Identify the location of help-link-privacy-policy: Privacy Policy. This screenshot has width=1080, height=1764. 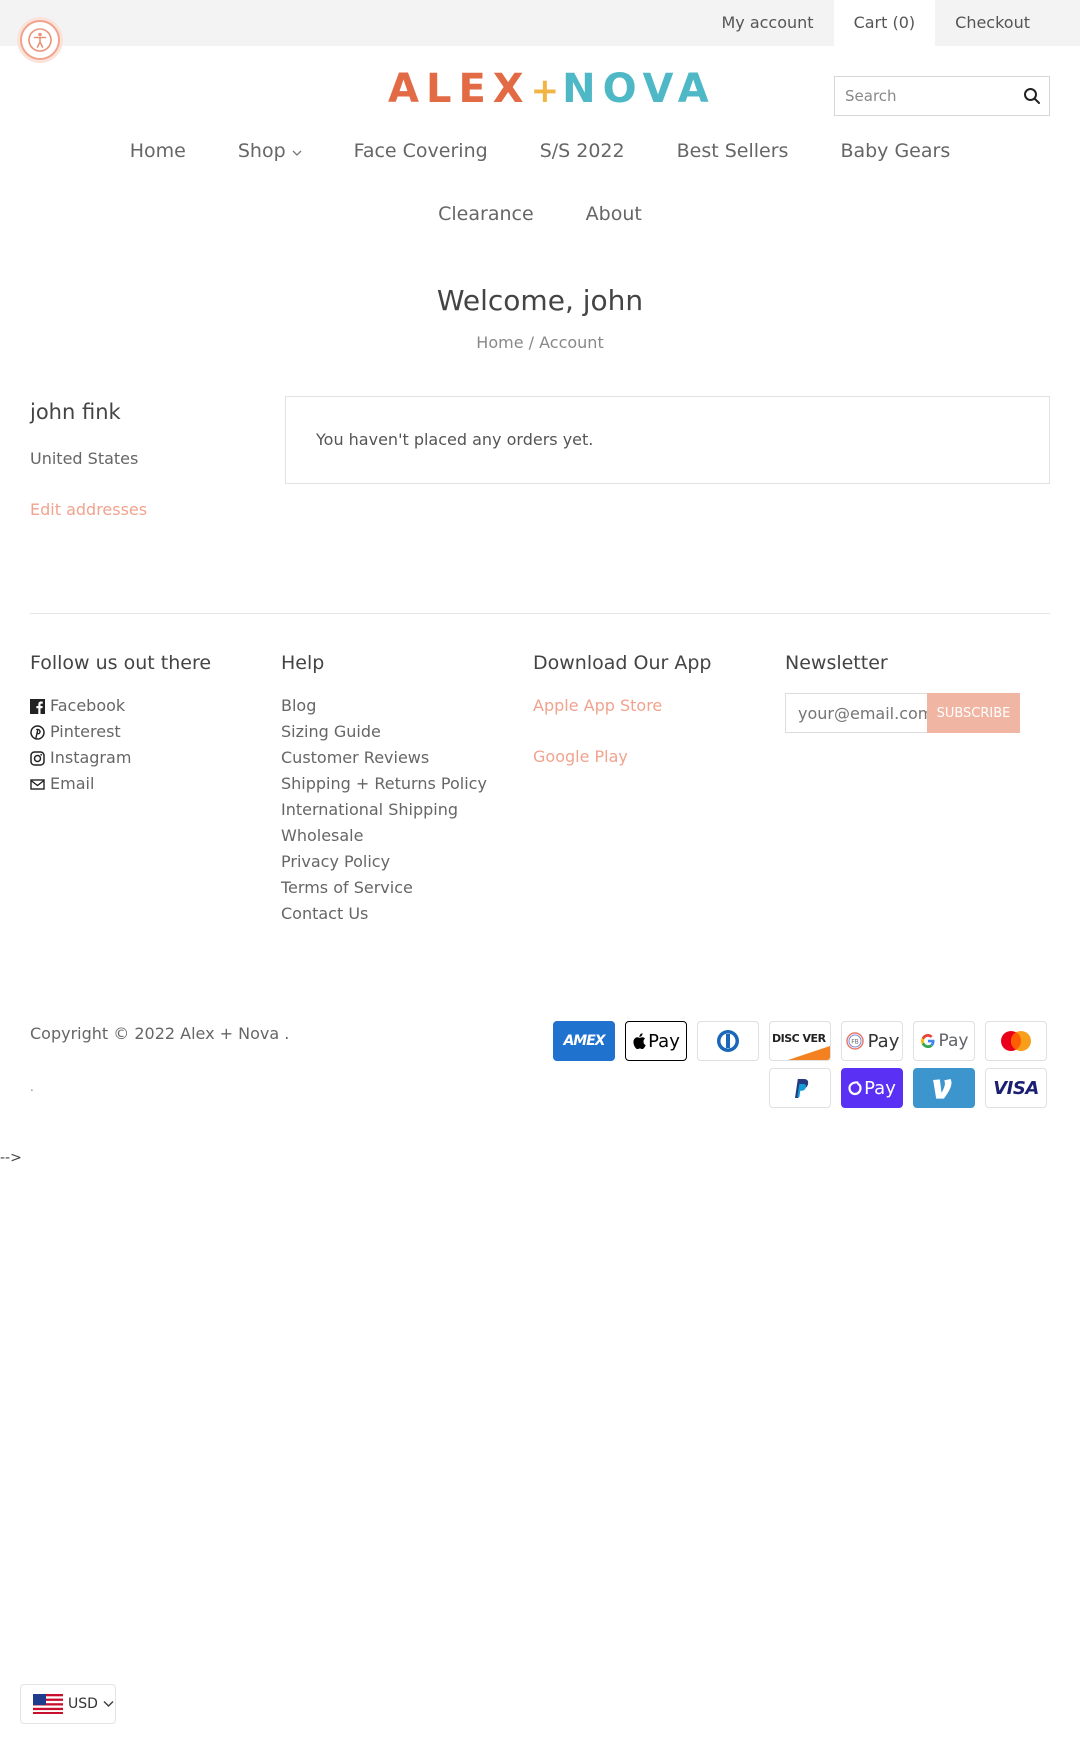
(384, 862).